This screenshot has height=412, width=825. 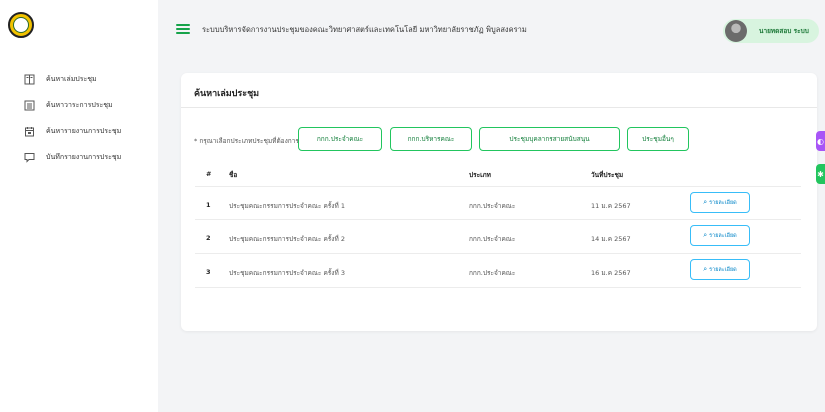 I want to click on row-date: 11 ม.ค 2567, so click(x=611, y=206).